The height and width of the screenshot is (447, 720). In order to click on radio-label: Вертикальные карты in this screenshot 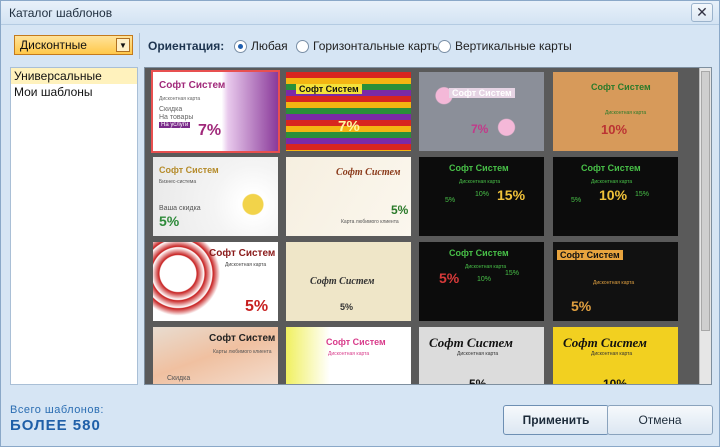, I will do `click(513, 46)`.